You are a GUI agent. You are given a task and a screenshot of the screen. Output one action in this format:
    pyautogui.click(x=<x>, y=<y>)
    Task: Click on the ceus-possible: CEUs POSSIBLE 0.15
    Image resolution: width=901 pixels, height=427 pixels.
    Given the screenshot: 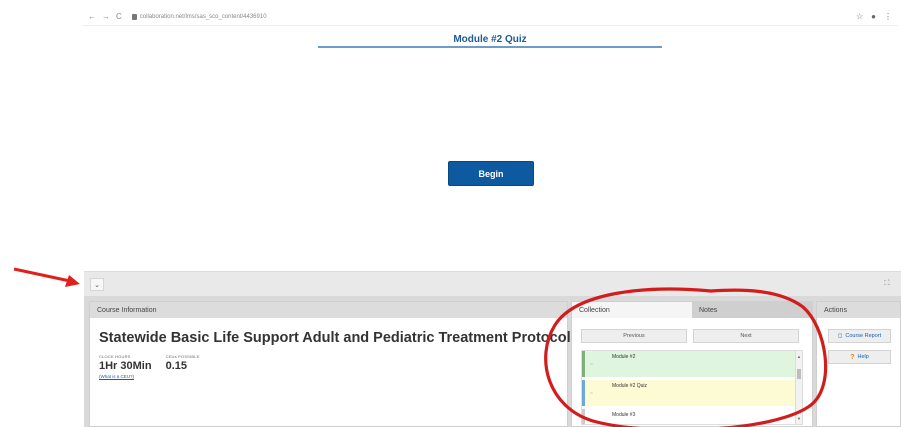 What is the action you would take?
    pyautogui.click(x=183, y=363)
    